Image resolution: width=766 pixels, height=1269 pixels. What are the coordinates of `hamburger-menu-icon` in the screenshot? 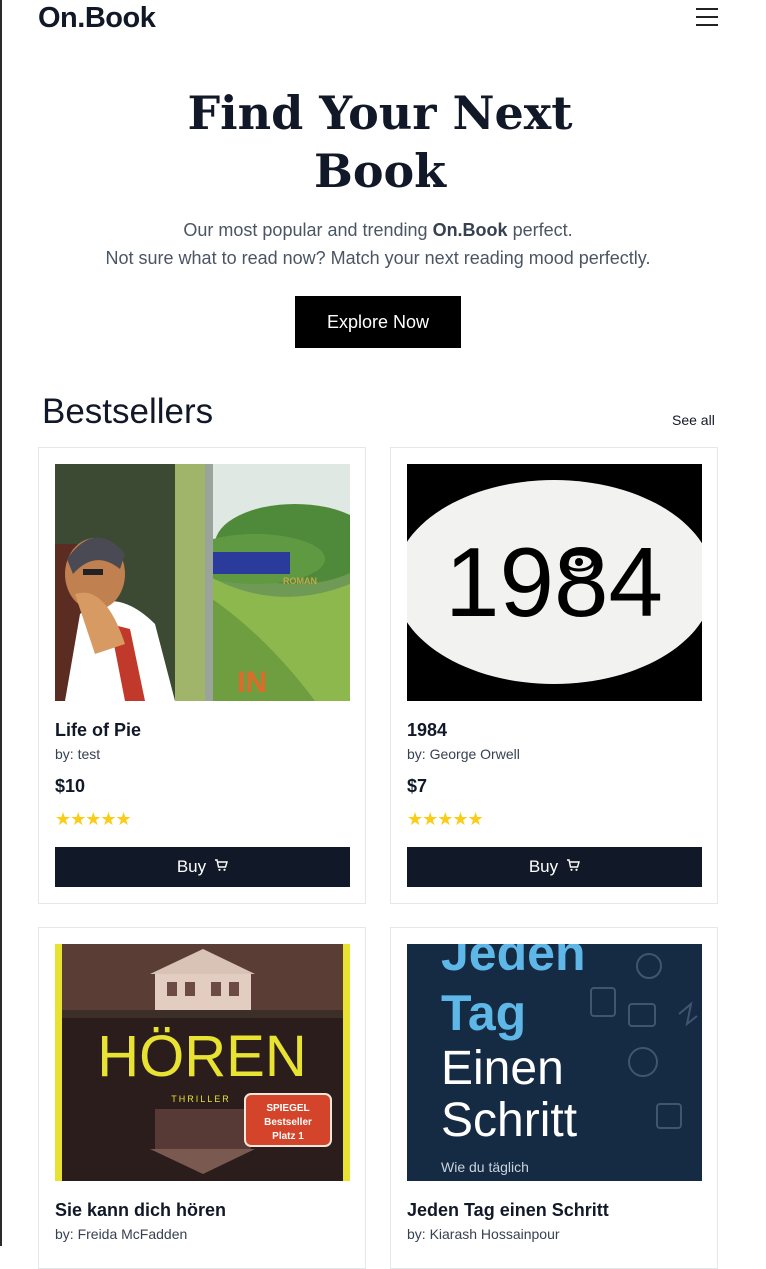 It's located at (707, 18).